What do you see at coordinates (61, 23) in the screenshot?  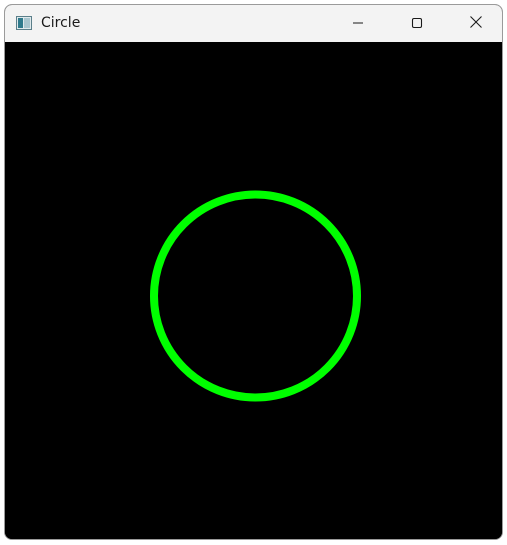 I see `window-title: Circle` at bounding box center [61, 23].